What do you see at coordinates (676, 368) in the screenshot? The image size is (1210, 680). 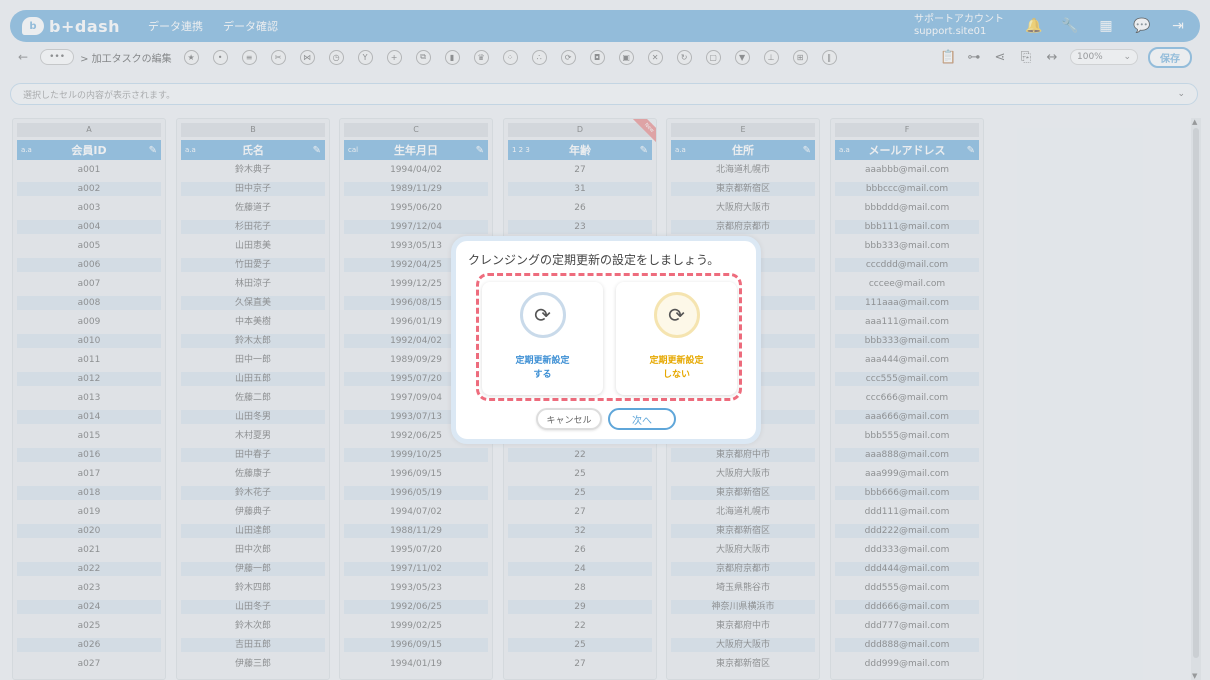 I see `option-schedule-off-label: 定期更新設定 しない` at bounding box center [676, 368].